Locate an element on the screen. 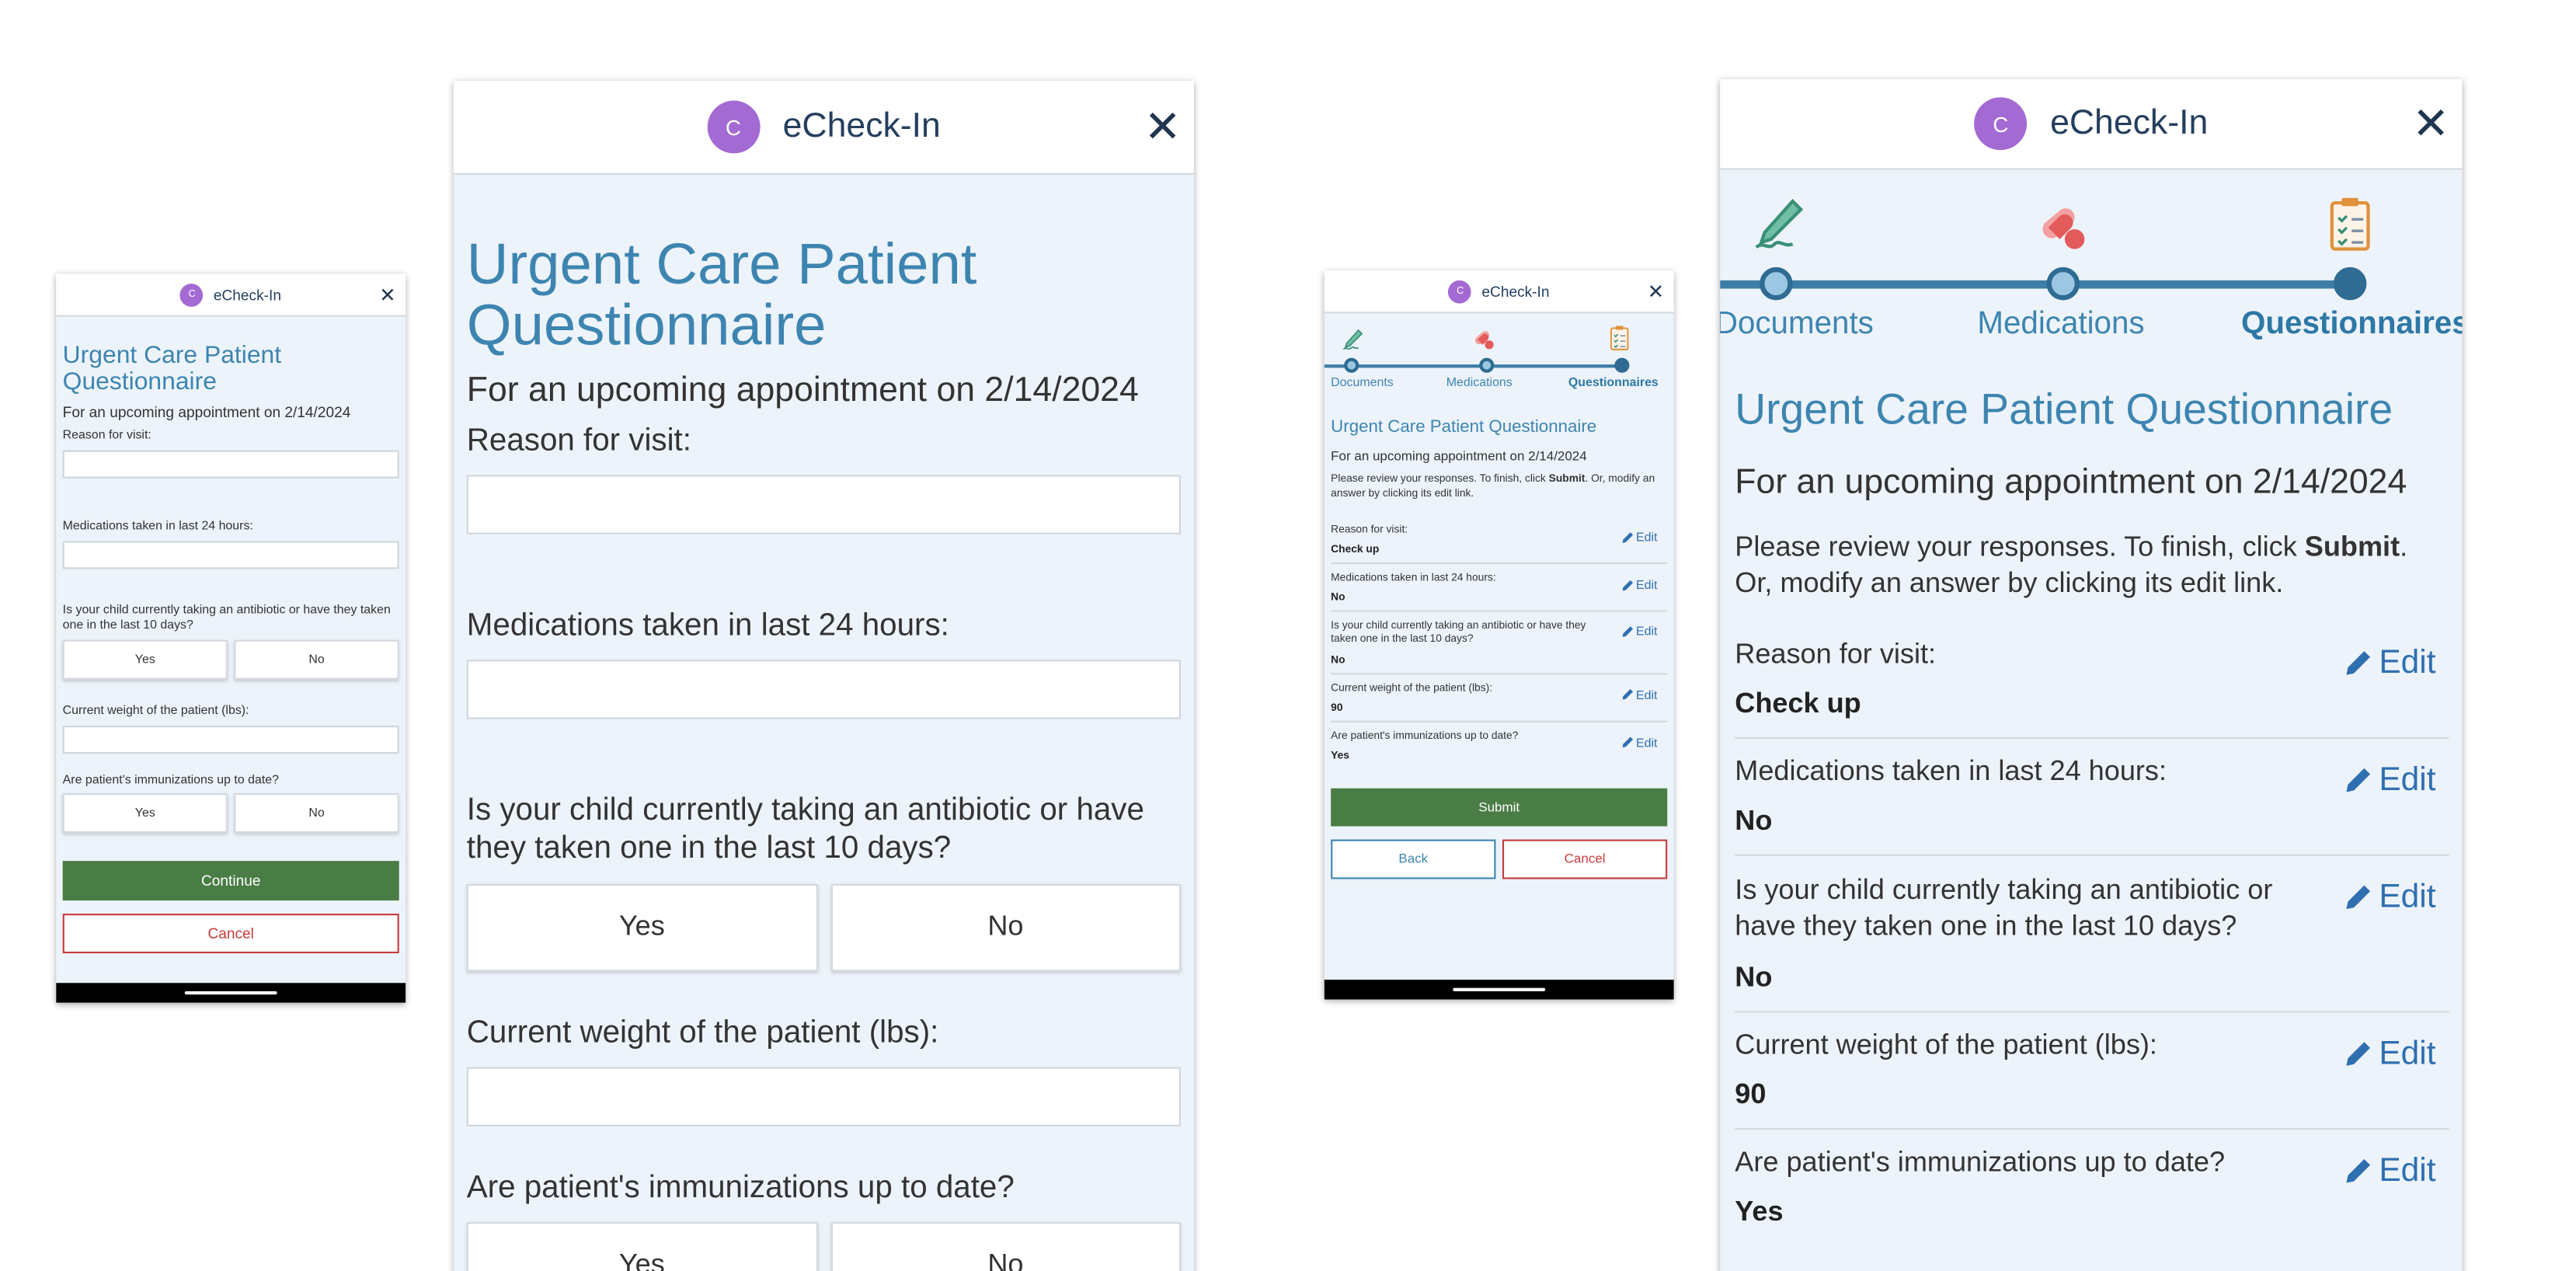 The height and width of the screenshot is (1271, 2576). review-question: Medications taken in last 24 hours: is located at coordinates (1951, 770).